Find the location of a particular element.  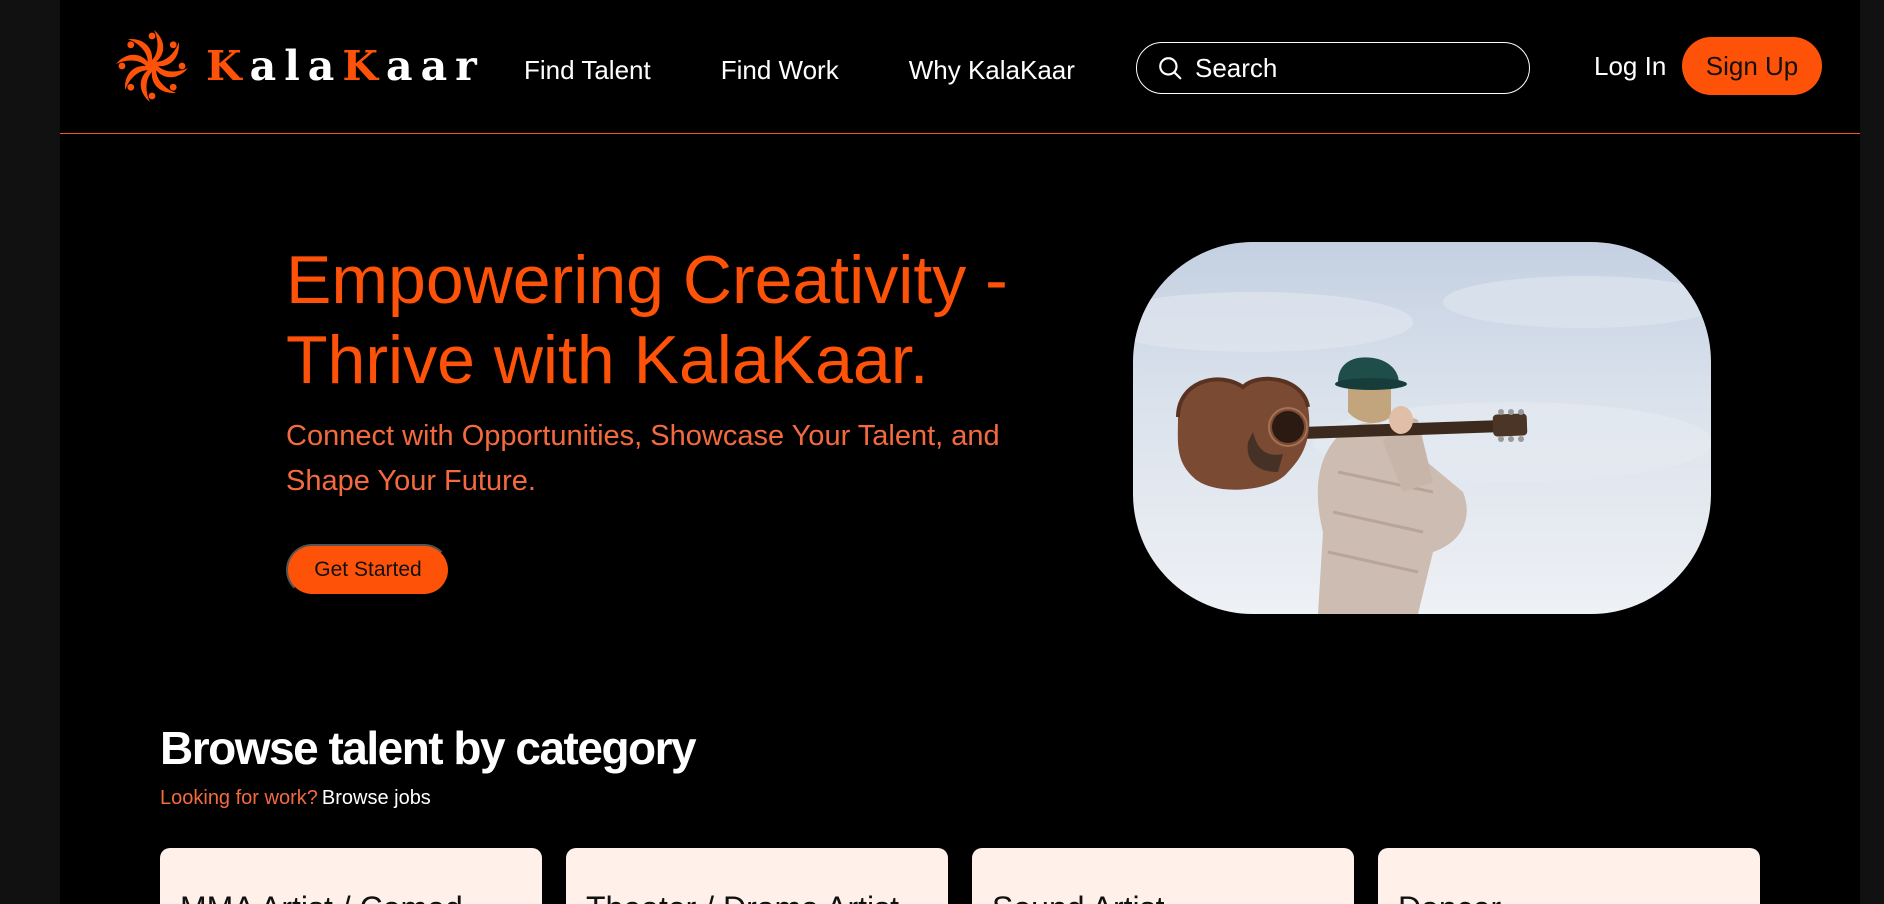

sunburst-logo-icon is located at coordinates (152, 66).